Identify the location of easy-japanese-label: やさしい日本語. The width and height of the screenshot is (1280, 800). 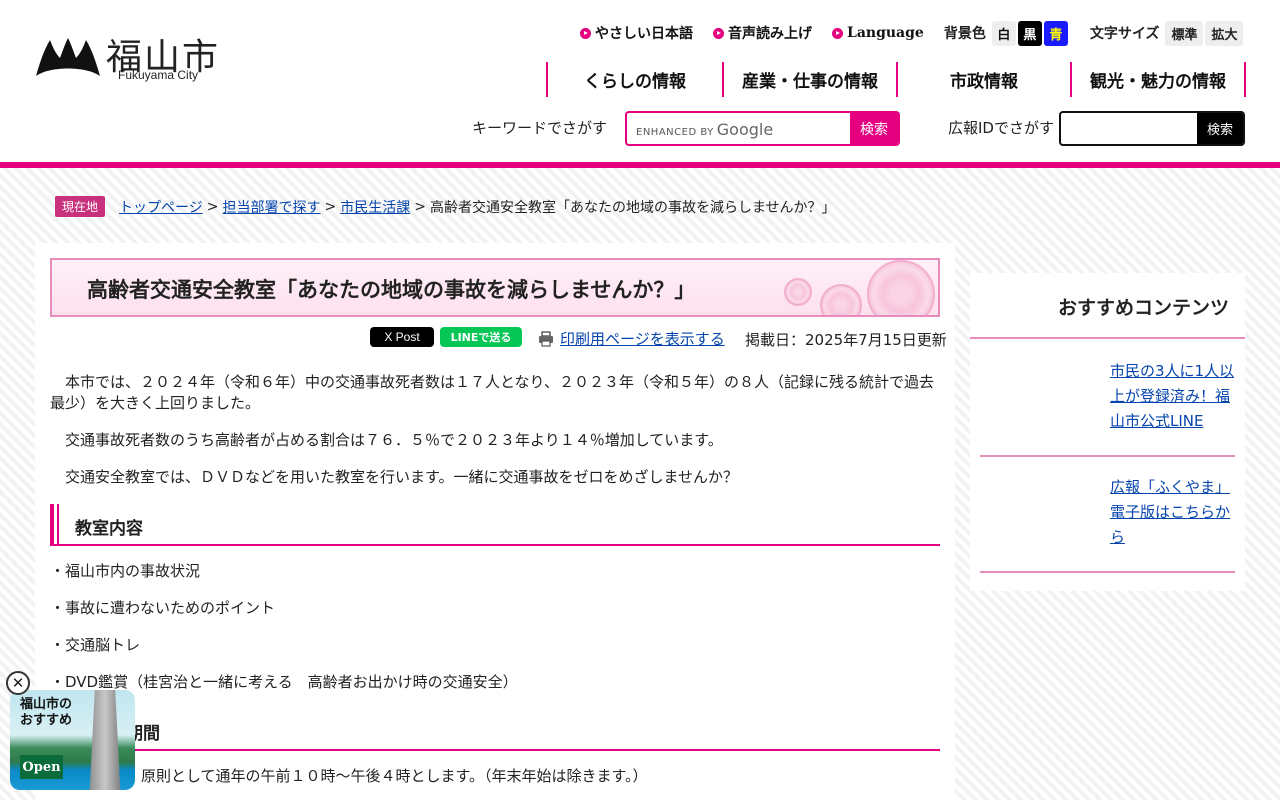
(644, 34).